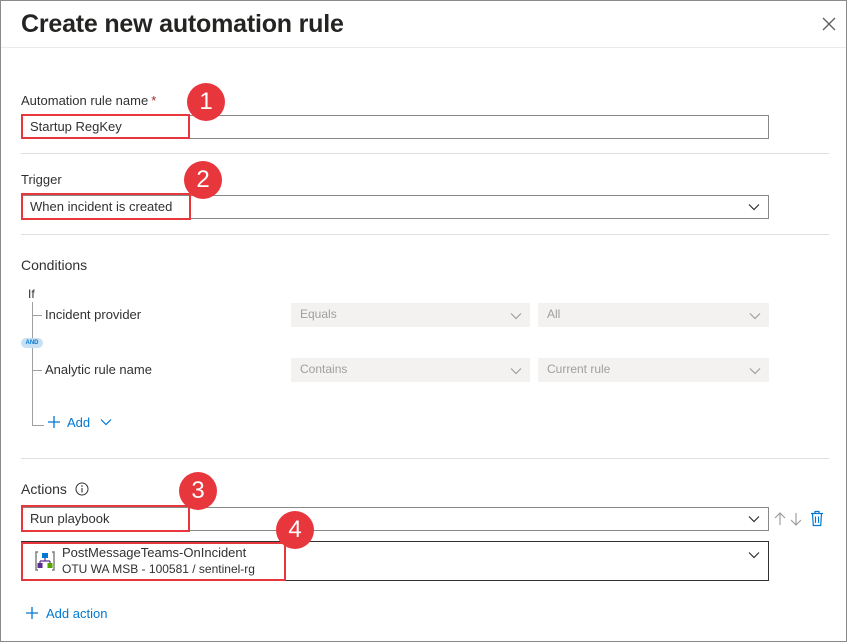 This screenshot has height=642, width=847. Describe the element at coordinates (89, 100) in the screenshot. I see `rule-name-label: Automation rule name *` at that location.